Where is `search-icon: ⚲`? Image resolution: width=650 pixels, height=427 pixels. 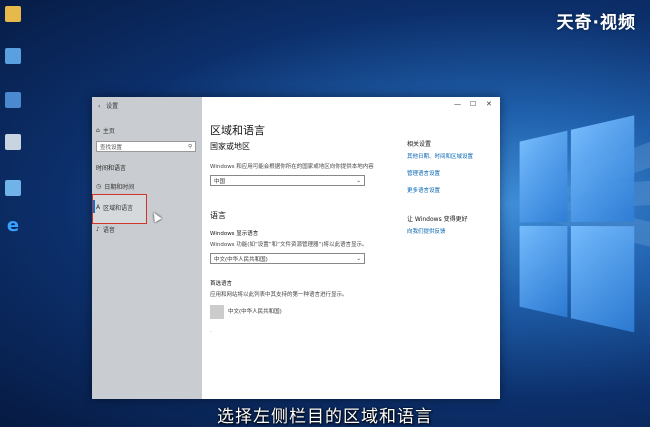
search-icon: ⚲ is located at coordinates (189, 146).